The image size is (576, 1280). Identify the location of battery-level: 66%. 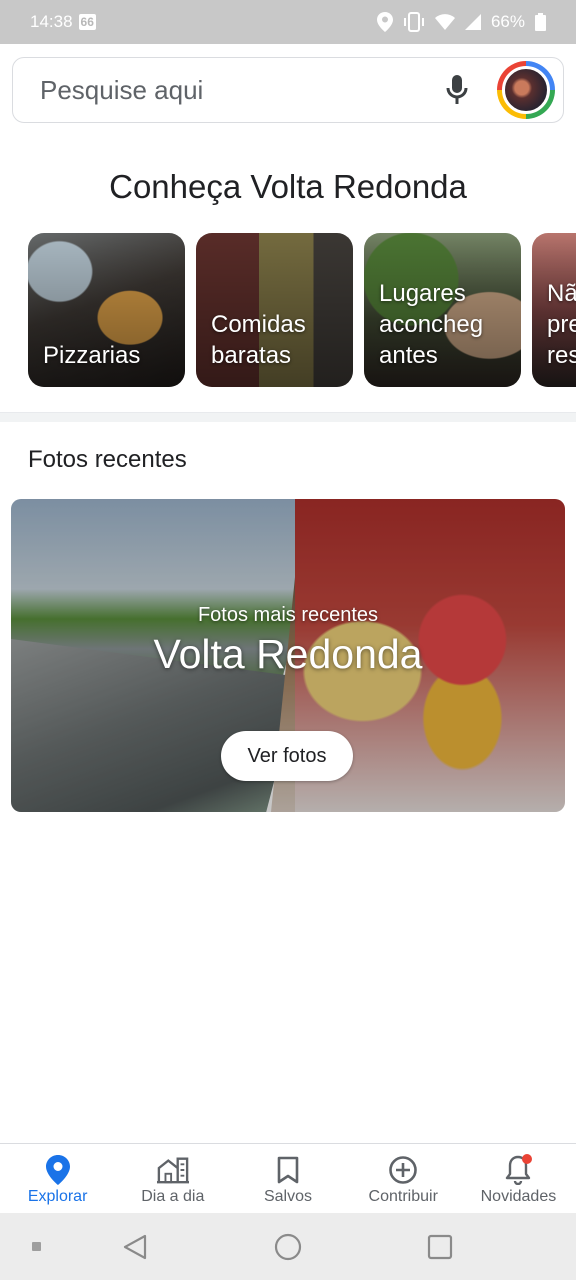
(507, 21).